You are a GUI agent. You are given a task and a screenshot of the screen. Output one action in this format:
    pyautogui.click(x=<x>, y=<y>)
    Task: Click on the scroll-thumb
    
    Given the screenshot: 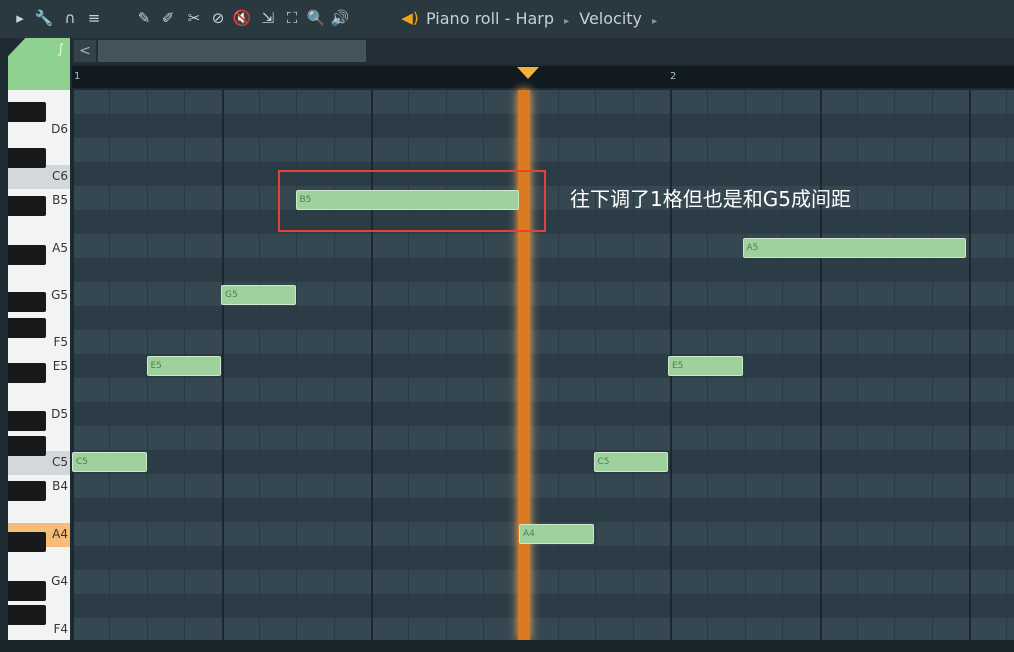 What is the action you would take?
    pyautogui.click(x=232, y=51)
    